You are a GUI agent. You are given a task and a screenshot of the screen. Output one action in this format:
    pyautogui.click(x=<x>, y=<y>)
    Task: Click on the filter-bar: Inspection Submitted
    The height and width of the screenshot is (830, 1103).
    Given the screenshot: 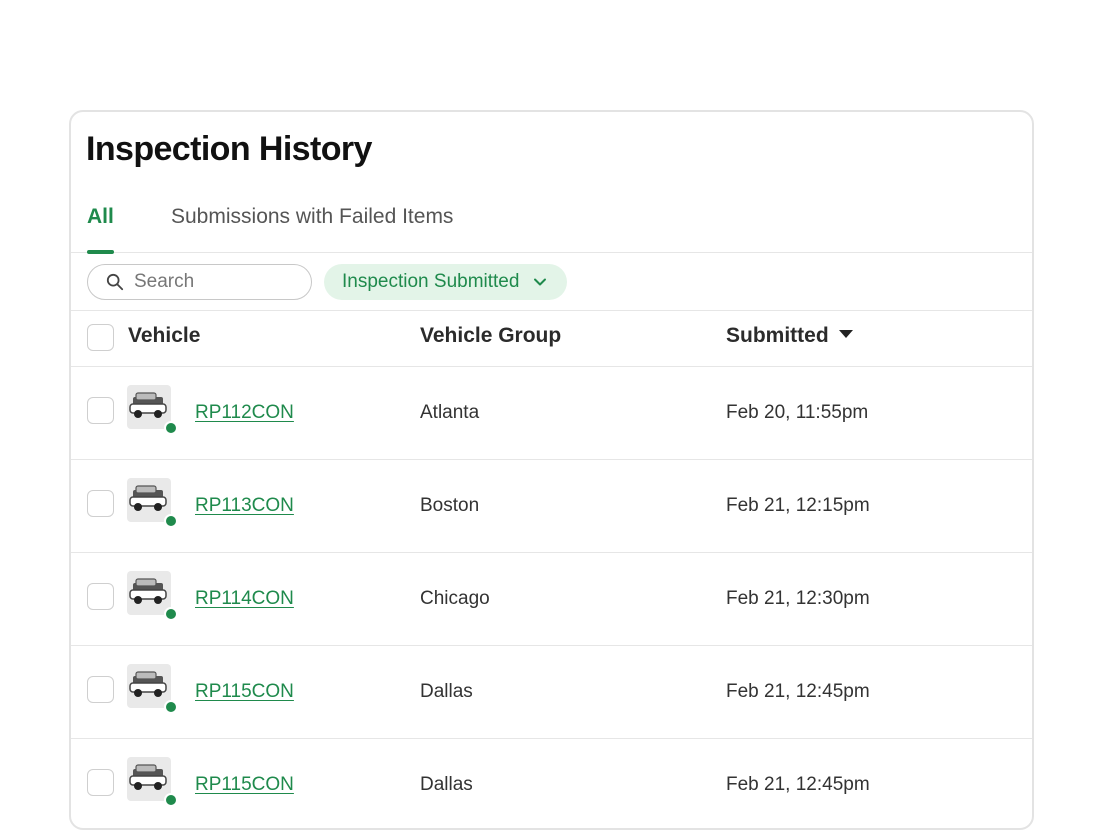 What is the action you would take?
    pyautogui.click(x=551, y=282)
    